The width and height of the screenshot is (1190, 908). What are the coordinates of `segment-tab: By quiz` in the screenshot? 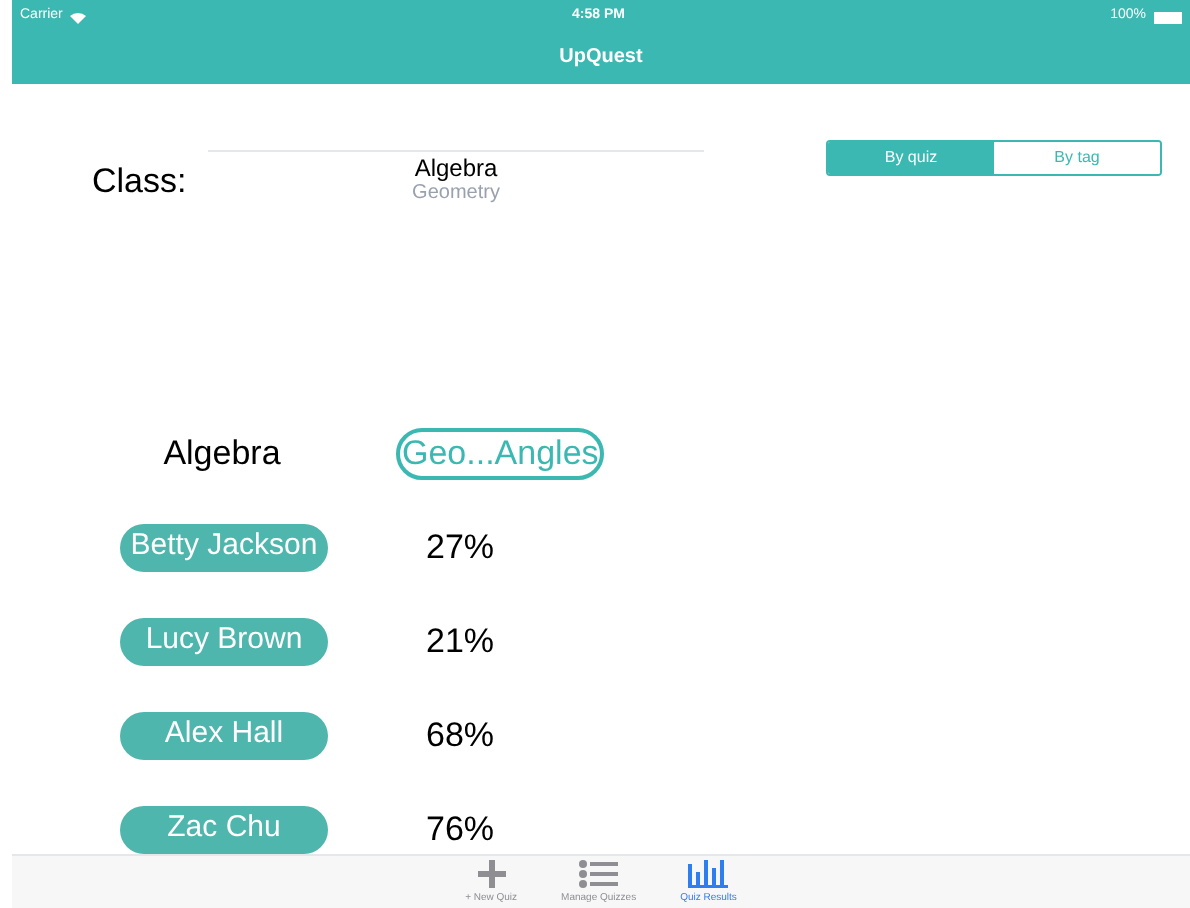 It's located at (911, 158).